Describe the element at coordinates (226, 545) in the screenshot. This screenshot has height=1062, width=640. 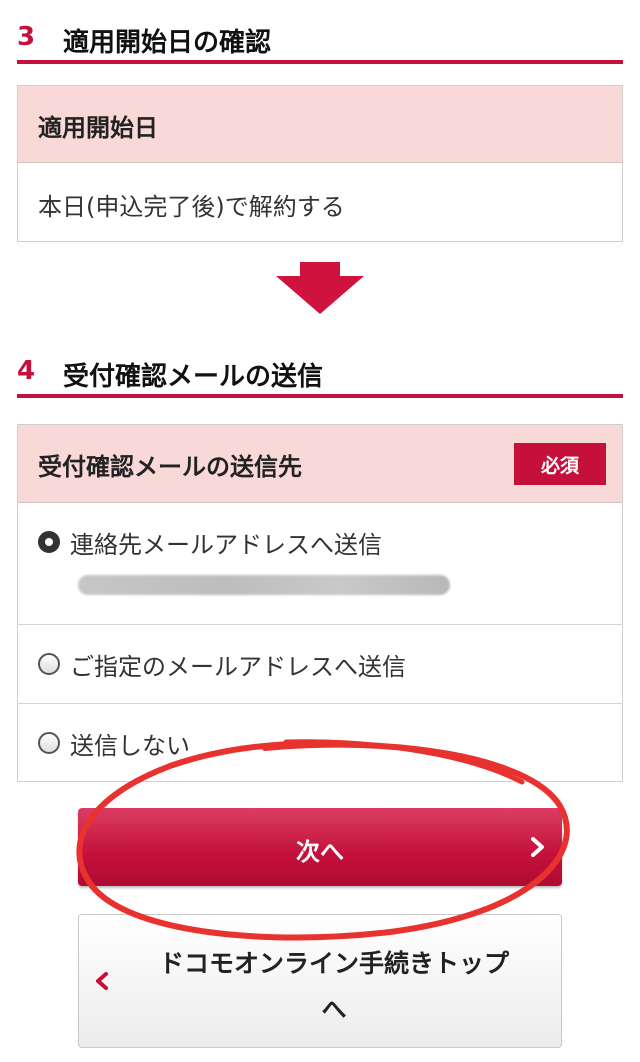
I see `option-contact-email-label: 連絡先メールアドレスへ送信` at that location.